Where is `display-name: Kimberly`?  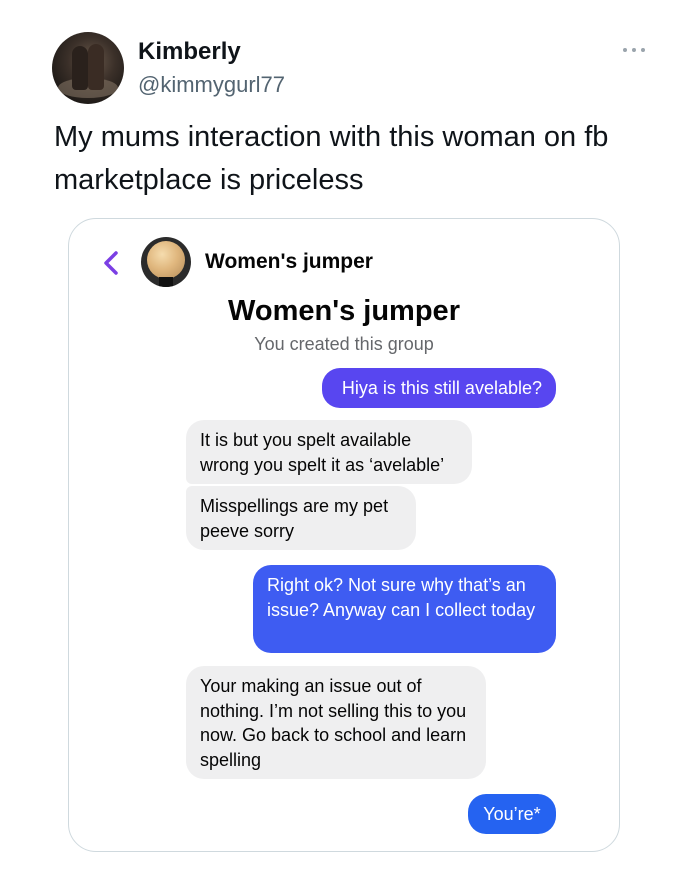 display-name: Kimberly is located at coordinates (189, 52).